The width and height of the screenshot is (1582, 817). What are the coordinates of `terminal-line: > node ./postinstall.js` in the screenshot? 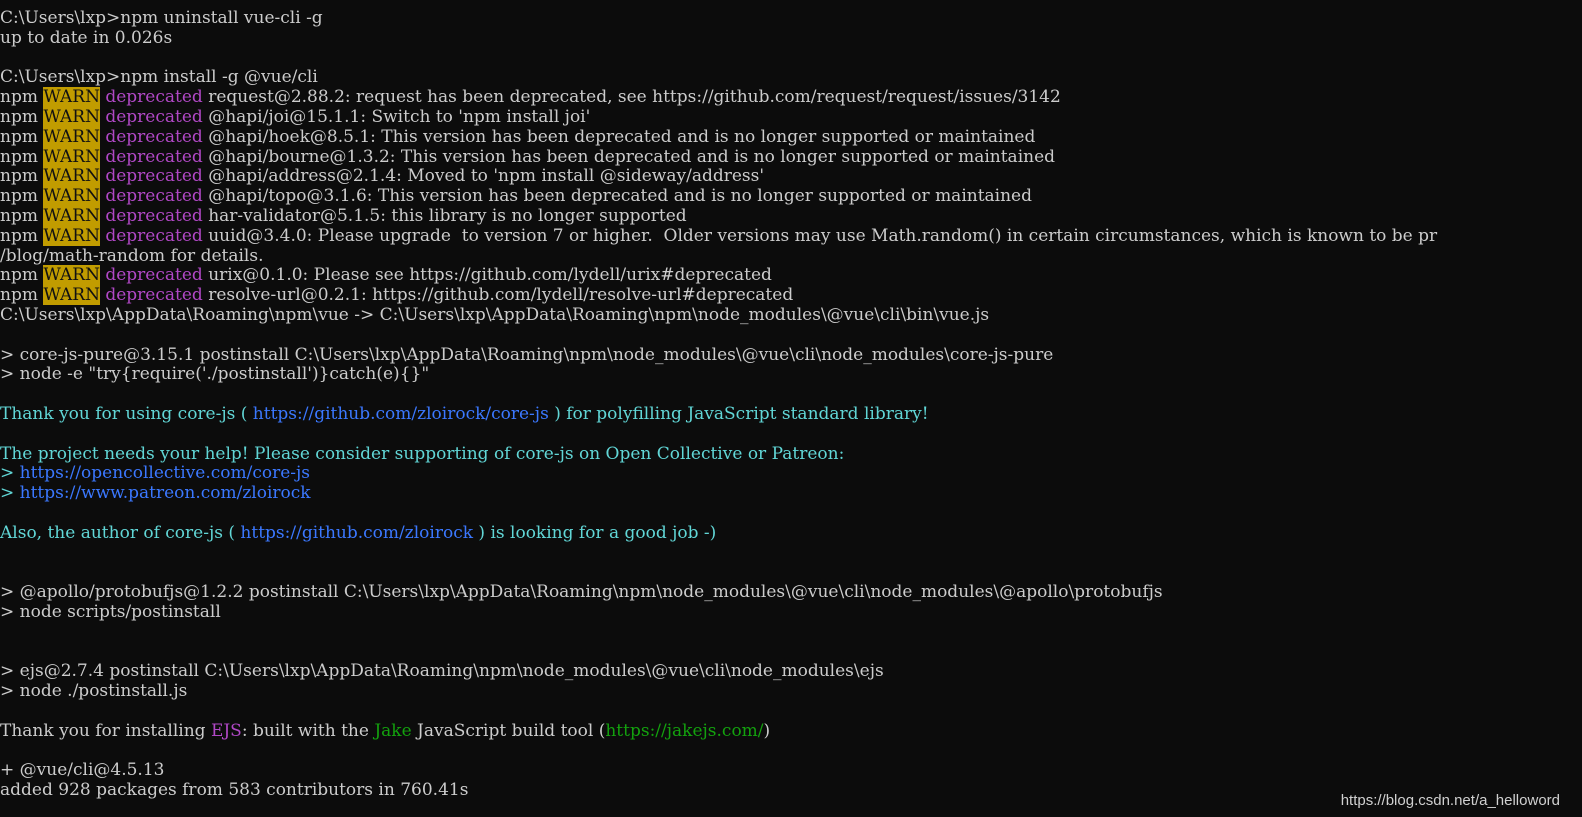 It's located at (93, 691).